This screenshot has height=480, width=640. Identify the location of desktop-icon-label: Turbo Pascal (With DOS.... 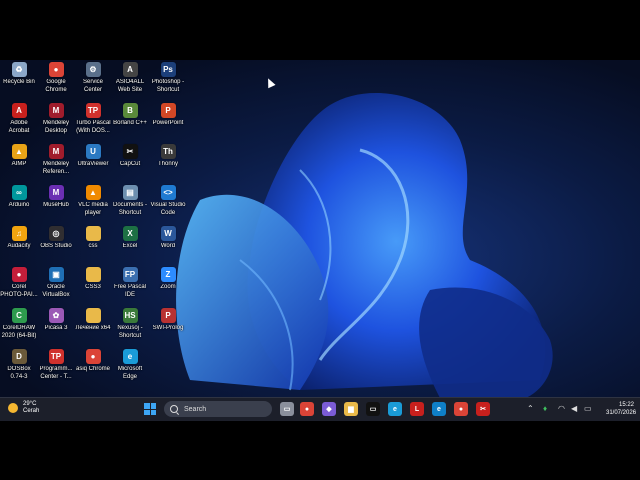
(93, 127).